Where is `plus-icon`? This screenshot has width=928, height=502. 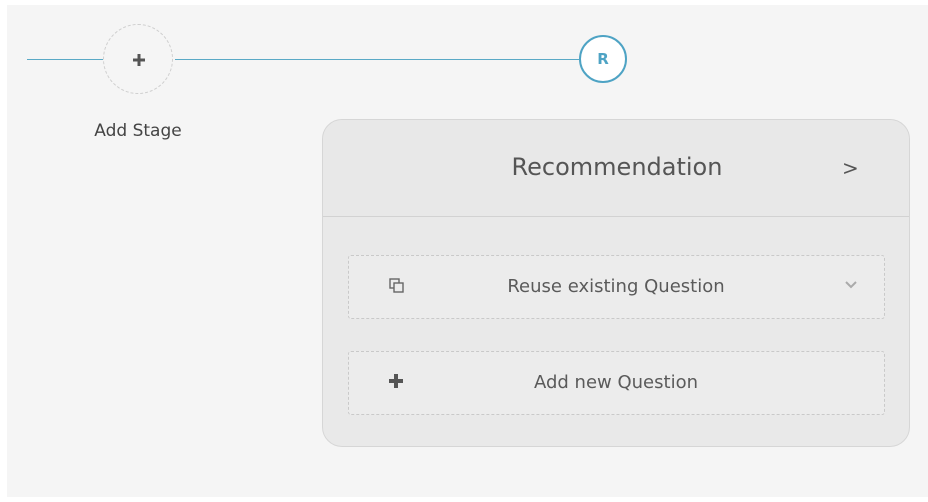 plus-icon is located at coordinates (139, 60).